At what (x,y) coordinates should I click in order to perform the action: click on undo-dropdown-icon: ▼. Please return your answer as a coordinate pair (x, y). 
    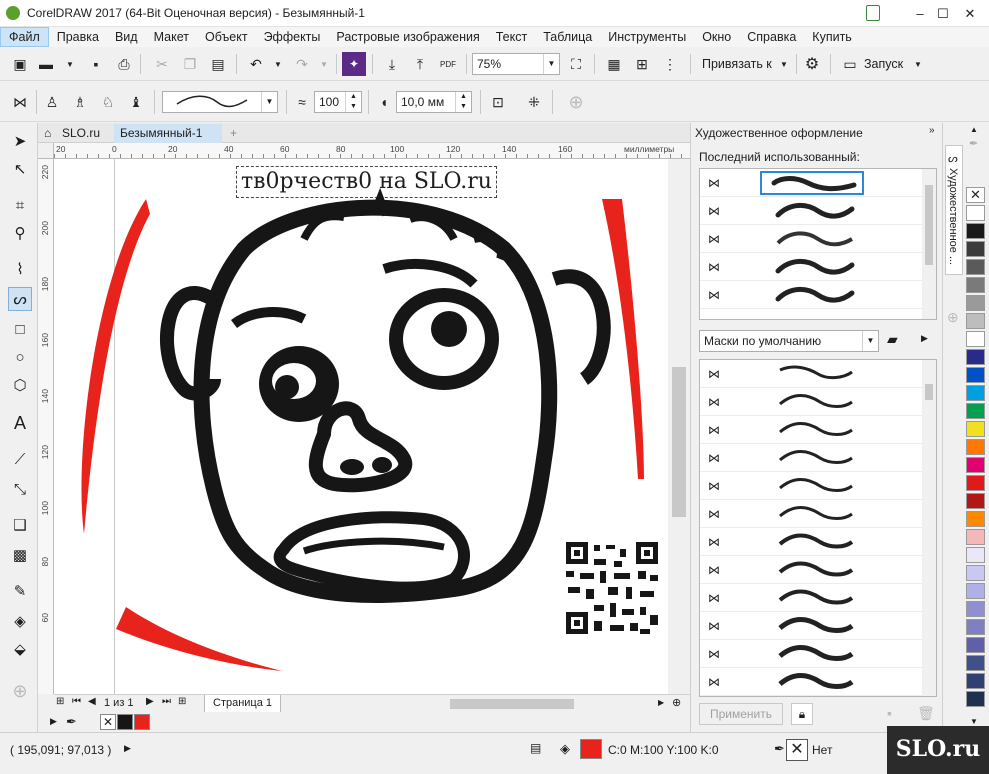
    Looking at the image, I should click on (278, 64).